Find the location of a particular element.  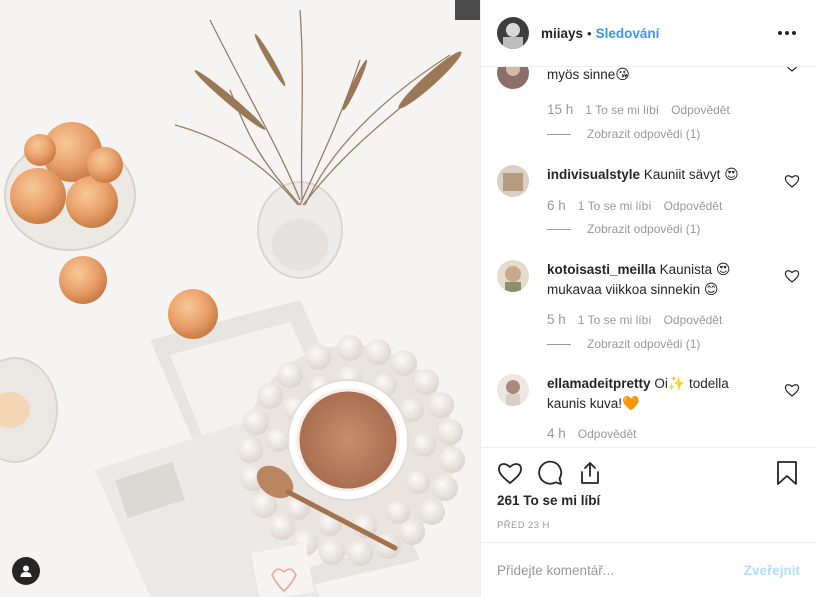

comment-text: Oi is located at coordinates (661, 383).